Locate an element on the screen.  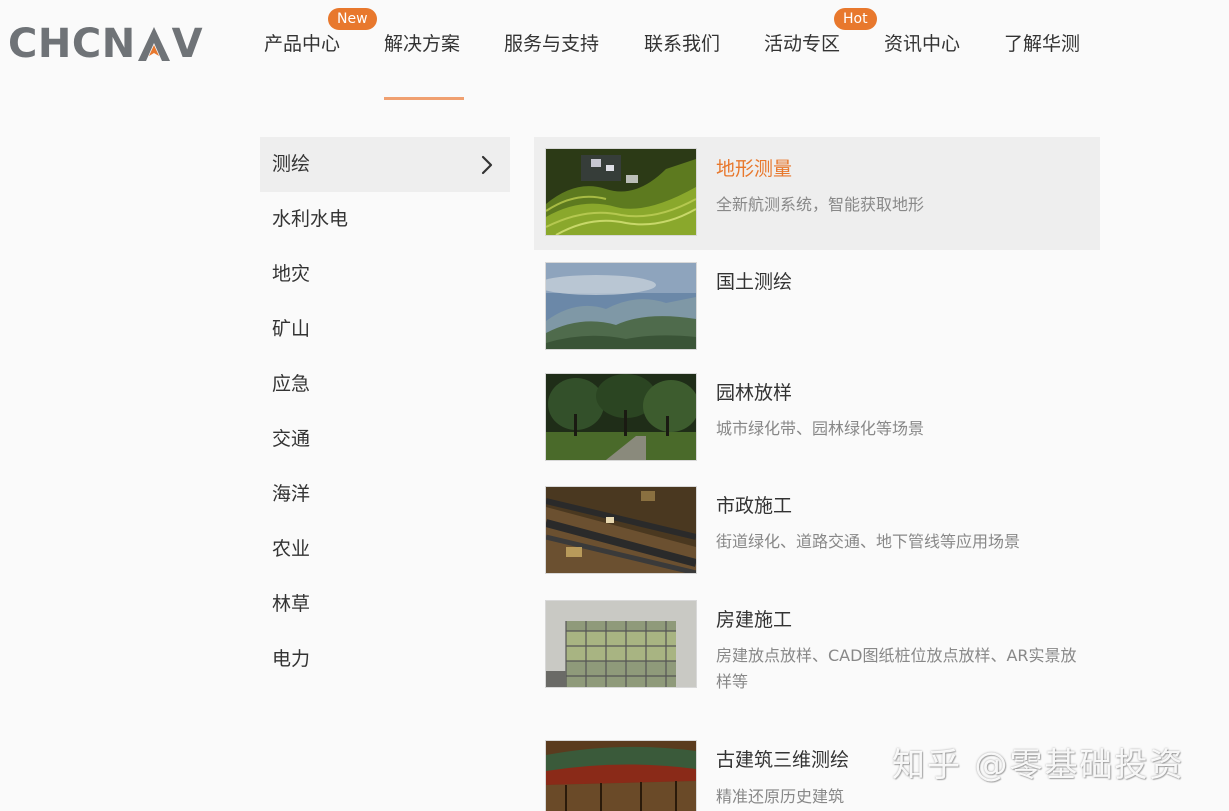
nav-item-events: 活动专区 Hot is located at coordinates (820, 33).